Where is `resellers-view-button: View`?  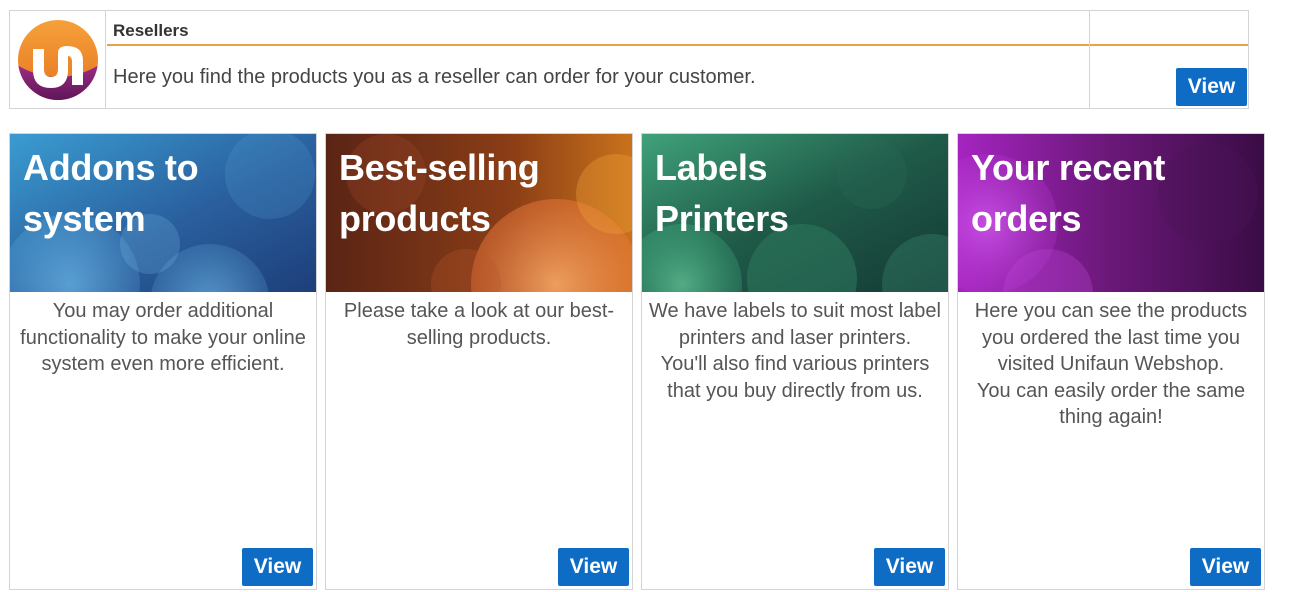 resellers-view-button: View is located at coordinates (1211, 87).